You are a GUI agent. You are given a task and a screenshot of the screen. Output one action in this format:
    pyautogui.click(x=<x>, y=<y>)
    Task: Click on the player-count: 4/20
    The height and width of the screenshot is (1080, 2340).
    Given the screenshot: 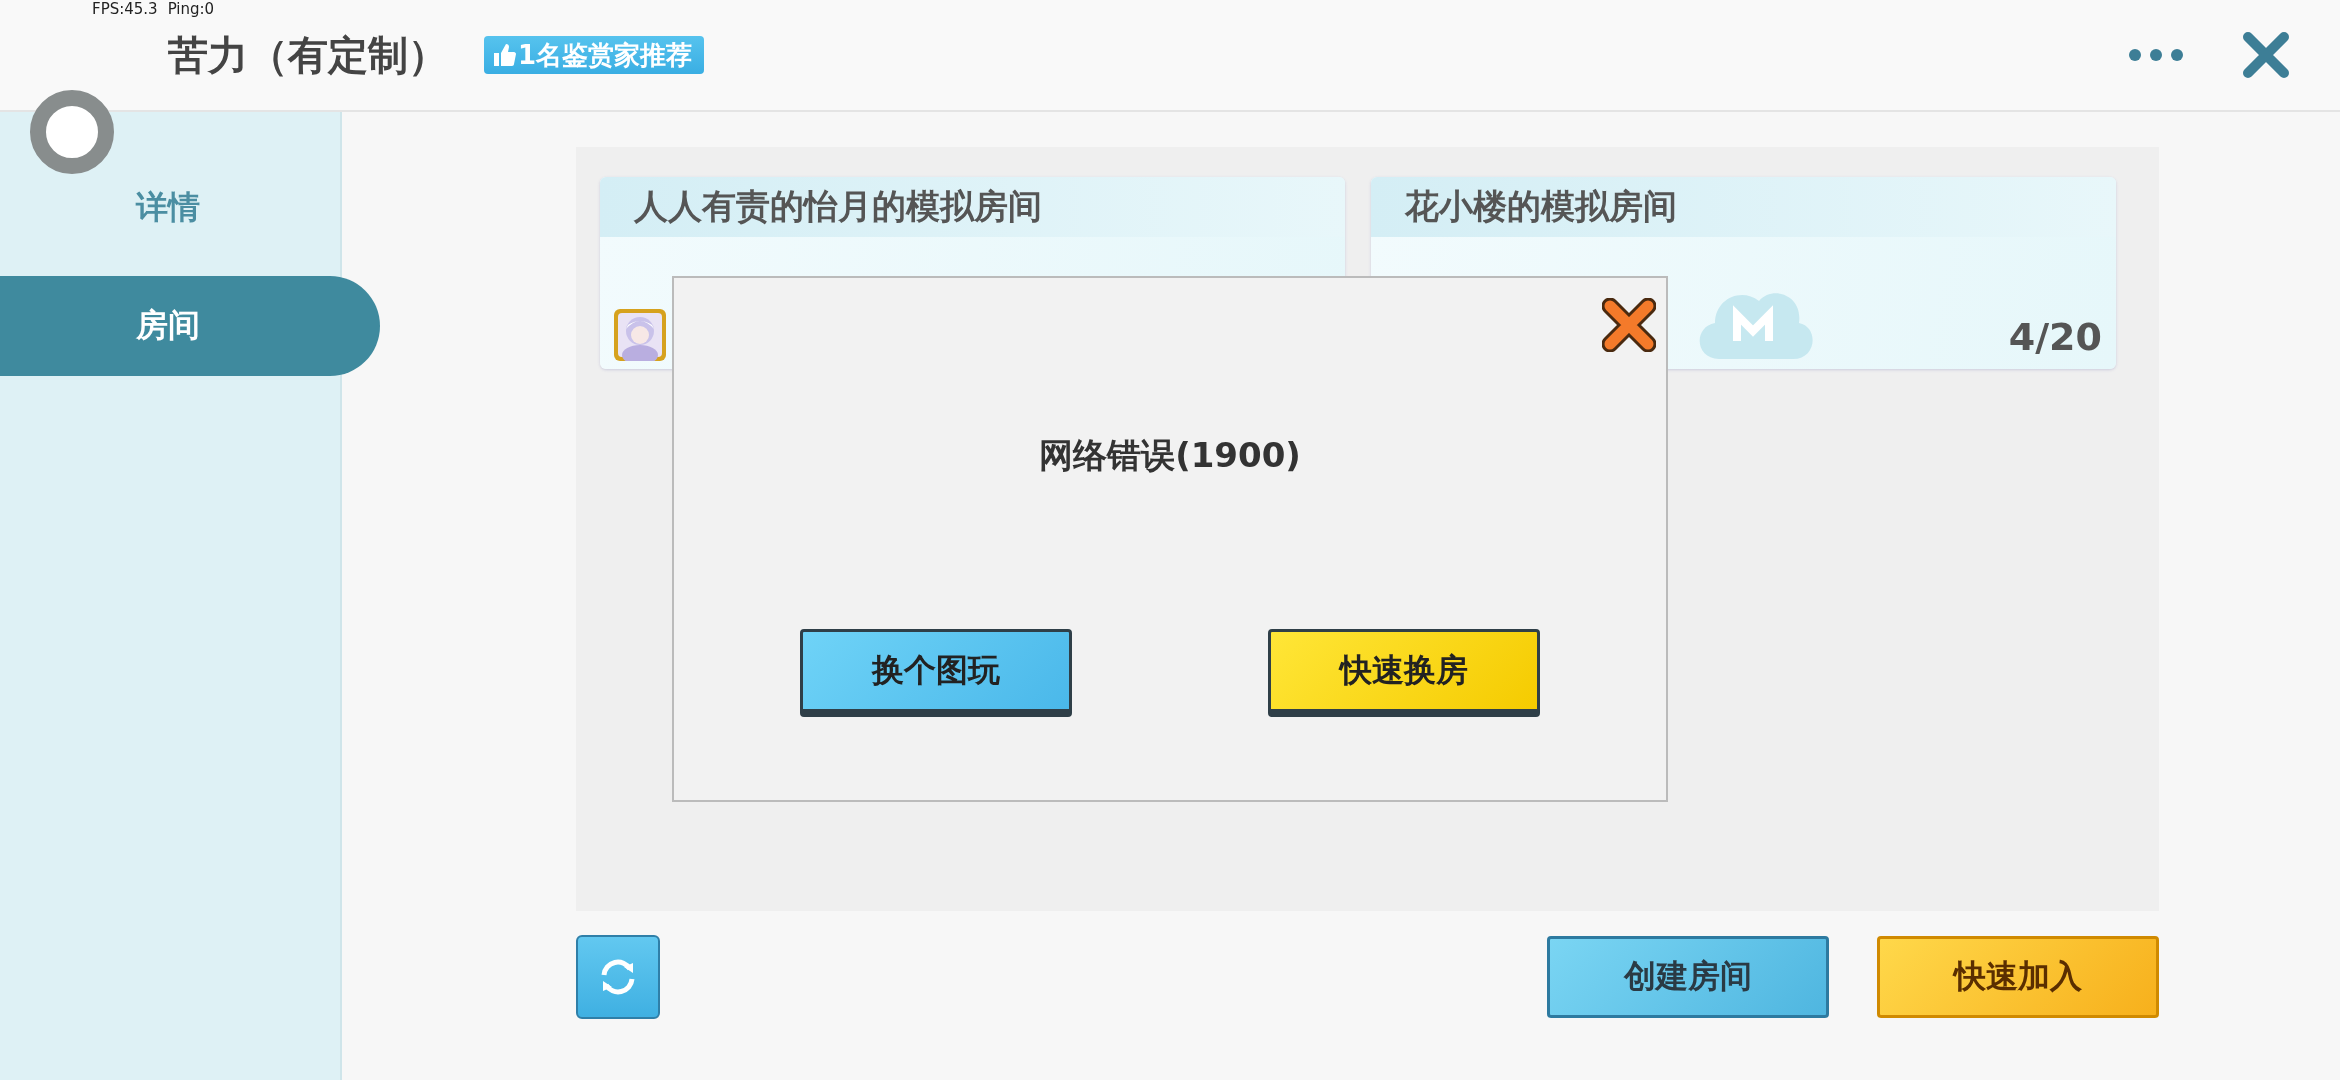 What is the action you would take?
    pyautogui.click(x=2055, y=337)
    